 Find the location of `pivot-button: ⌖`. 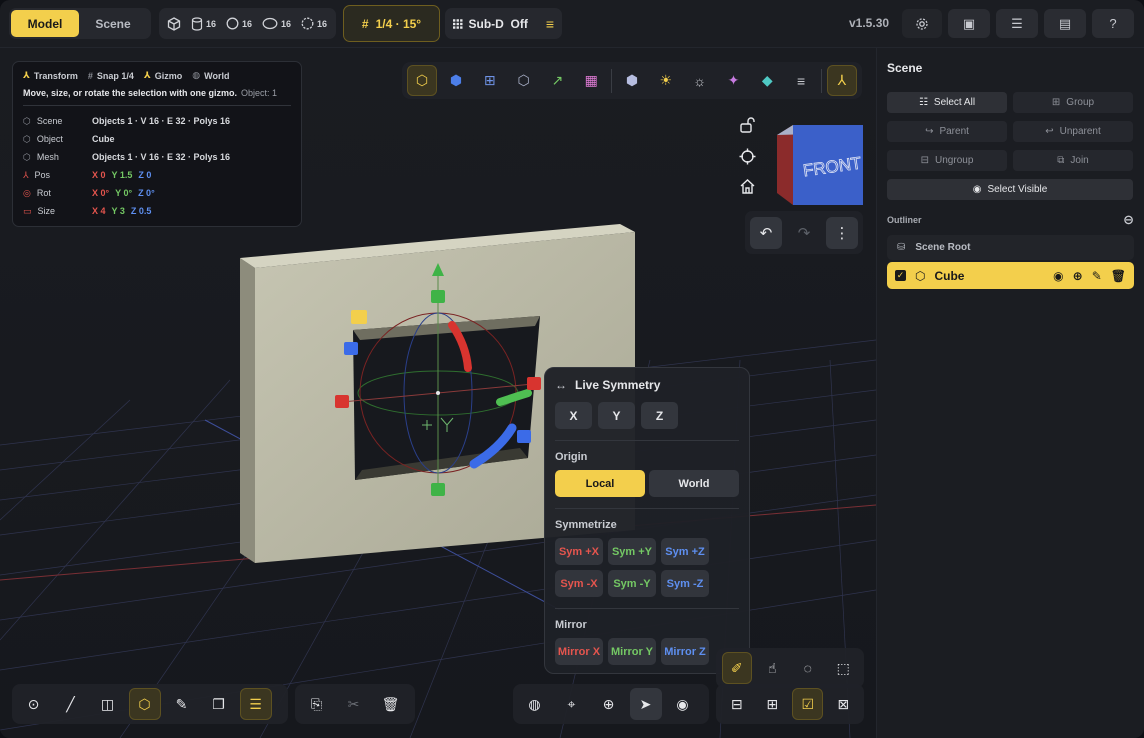

pivot-button: ⌖ is located at coordinates (572, 704).